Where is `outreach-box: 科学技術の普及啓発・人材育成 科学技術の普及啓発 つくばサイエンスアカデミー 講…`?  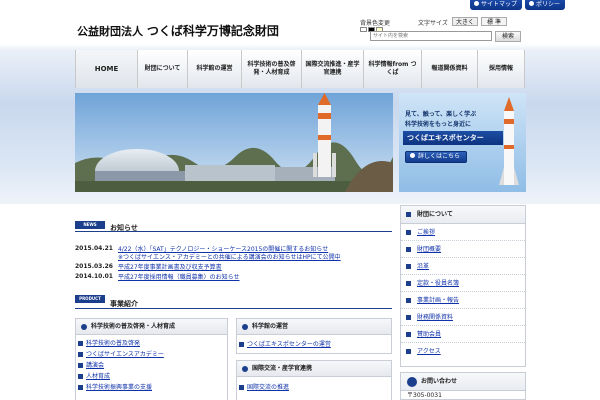 outreach-box: 科学技術の普及啓発・人材育成 科学技術の普及啓発 つくばサイエンスアカデミー 講… is located at coordinates (151, 359).